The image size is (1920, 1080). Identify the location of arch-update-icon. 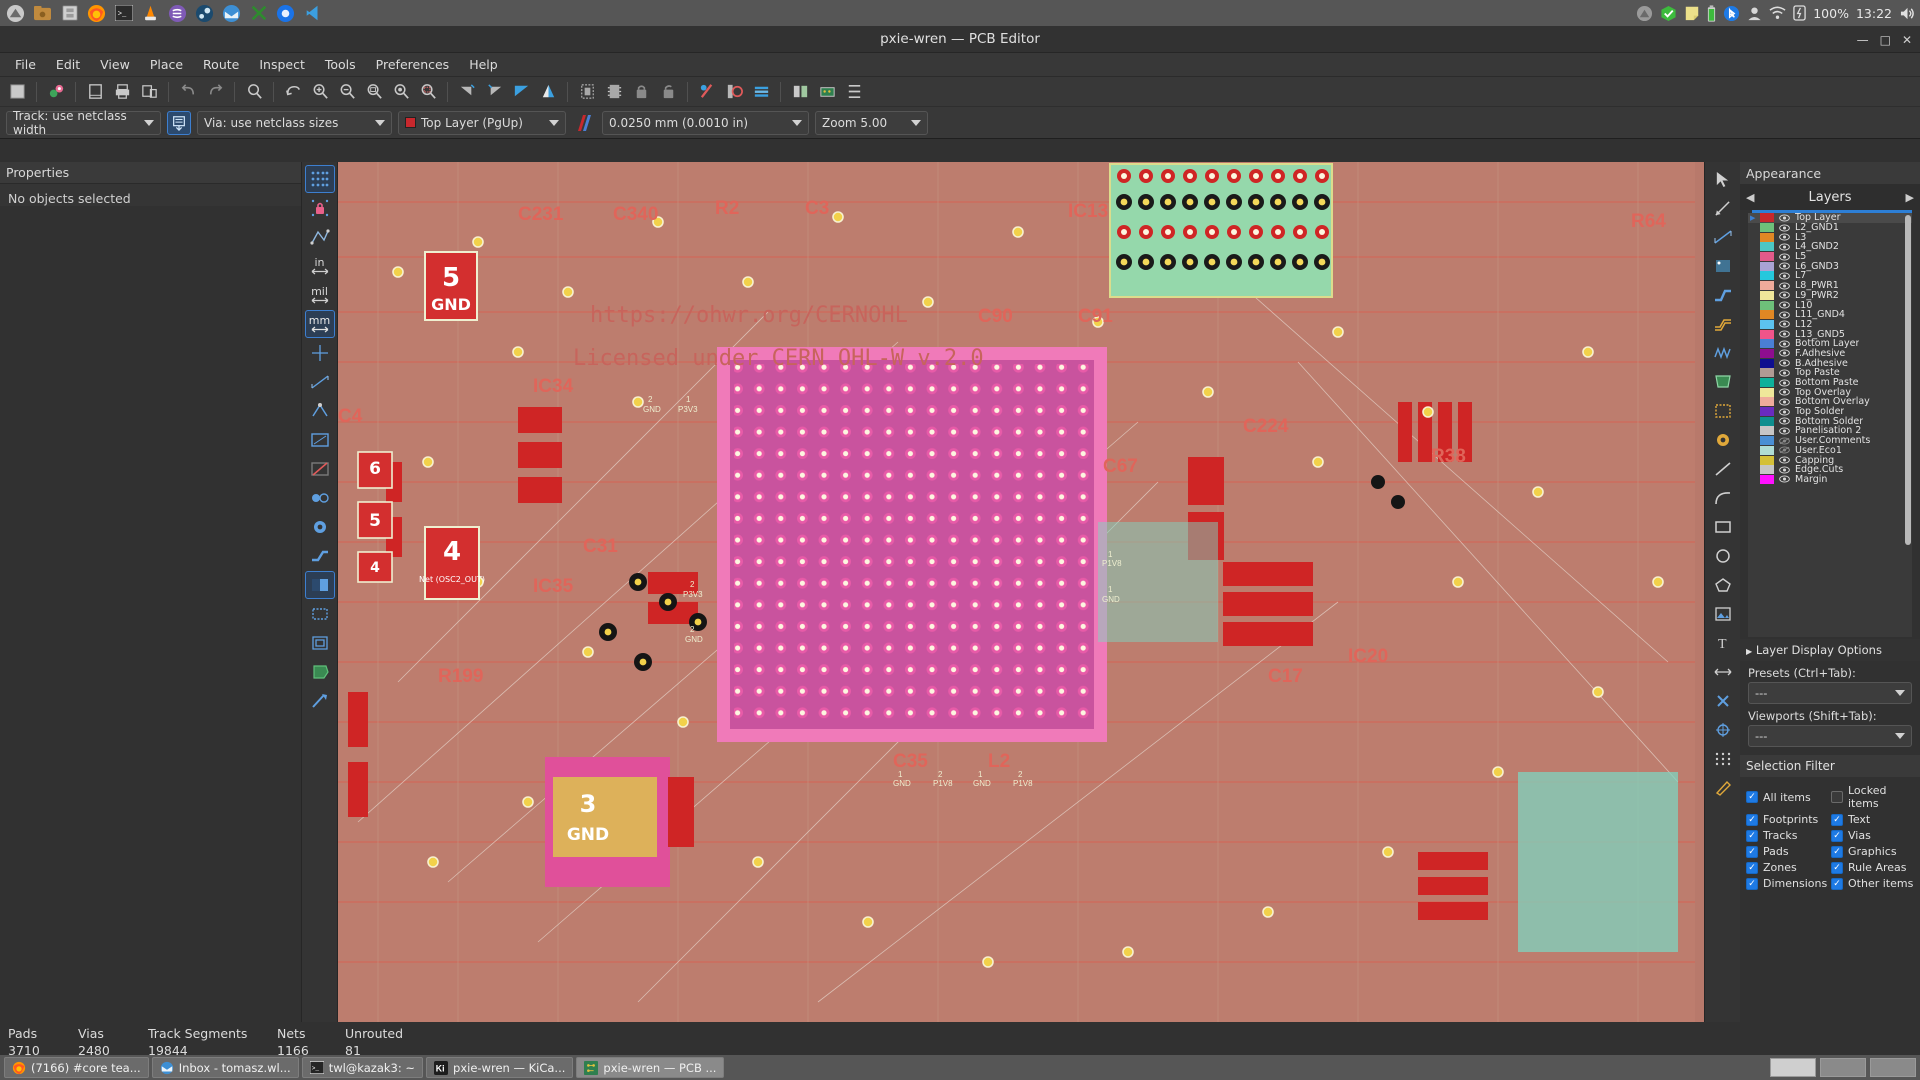
(1644, 13).